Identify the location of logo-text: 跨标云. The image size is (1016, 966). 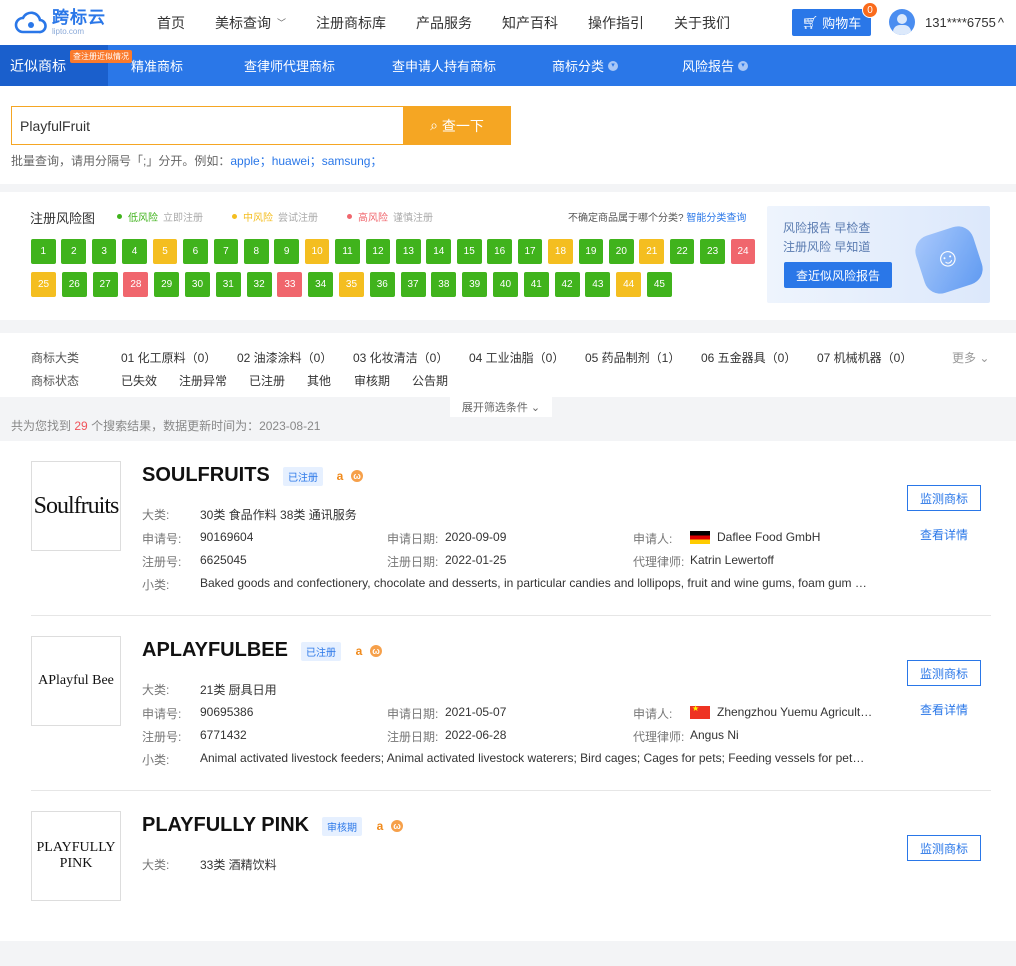
(79, 17).